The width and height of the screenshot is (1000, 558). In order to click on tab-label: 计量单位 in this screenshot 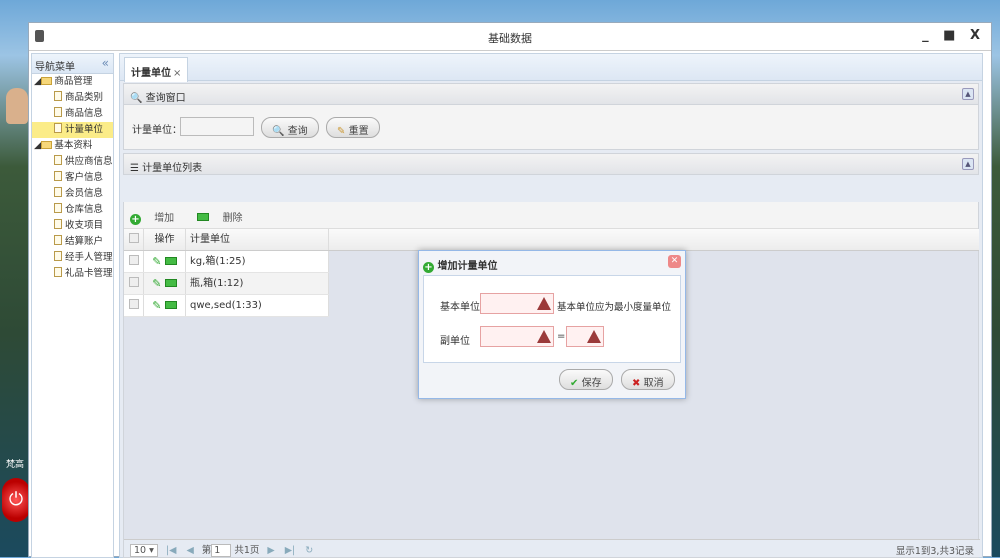, I will do `click(151, 73)`.